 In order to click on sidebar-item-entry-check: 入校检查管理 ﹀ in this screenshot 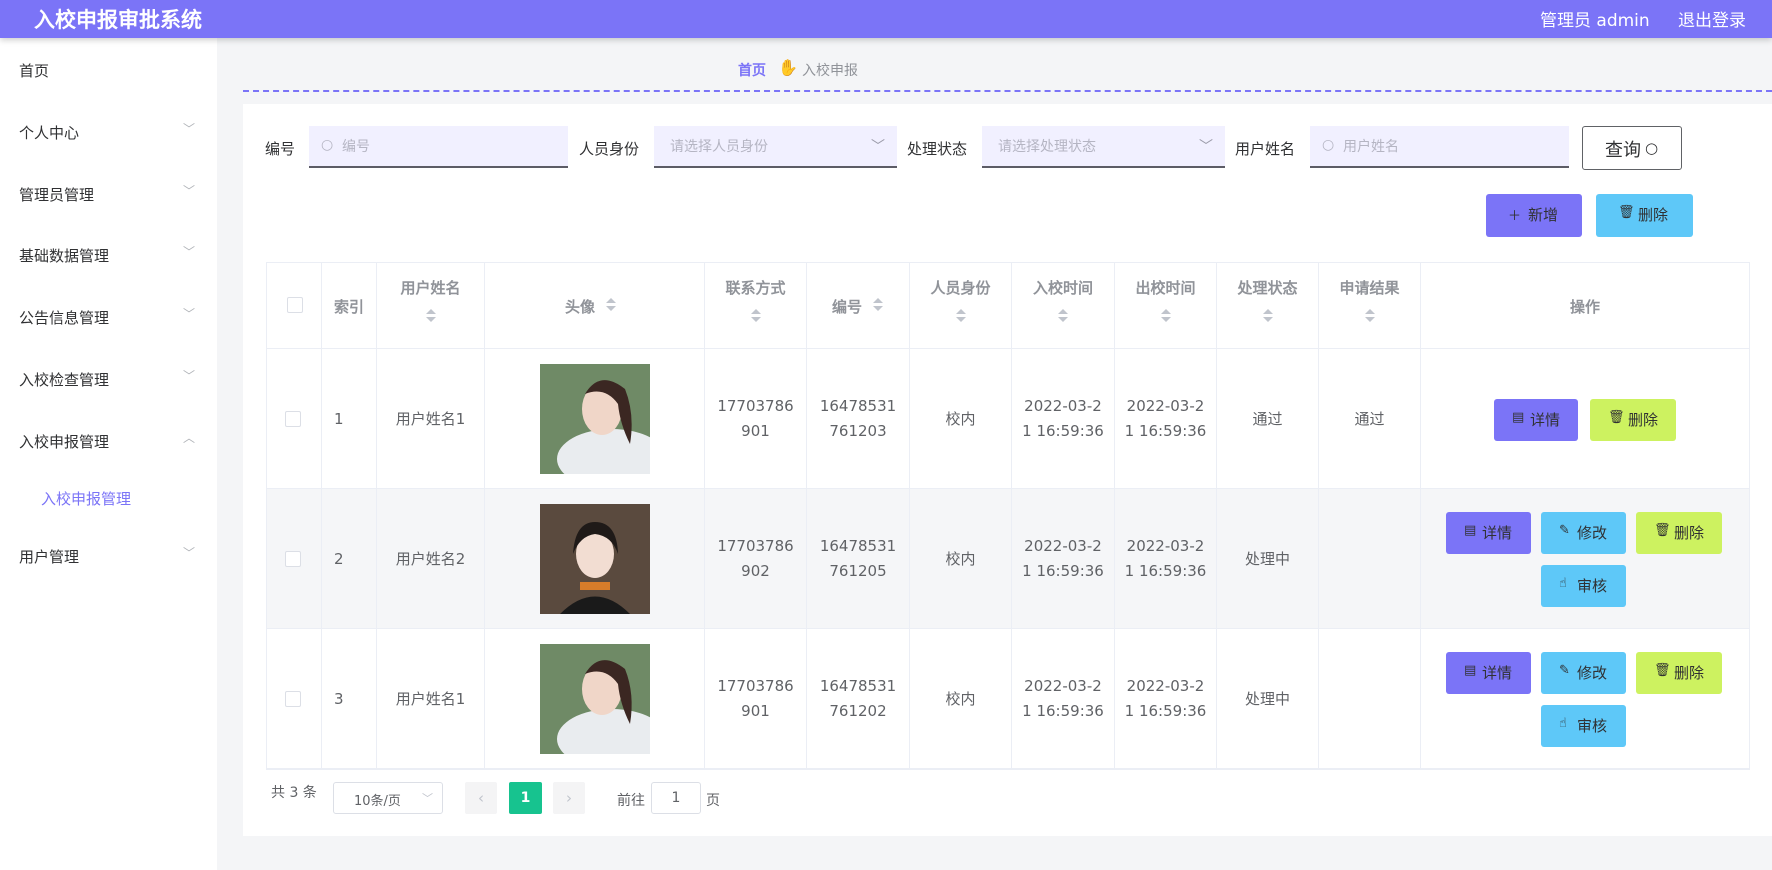, I will do `click(108, 380)`.